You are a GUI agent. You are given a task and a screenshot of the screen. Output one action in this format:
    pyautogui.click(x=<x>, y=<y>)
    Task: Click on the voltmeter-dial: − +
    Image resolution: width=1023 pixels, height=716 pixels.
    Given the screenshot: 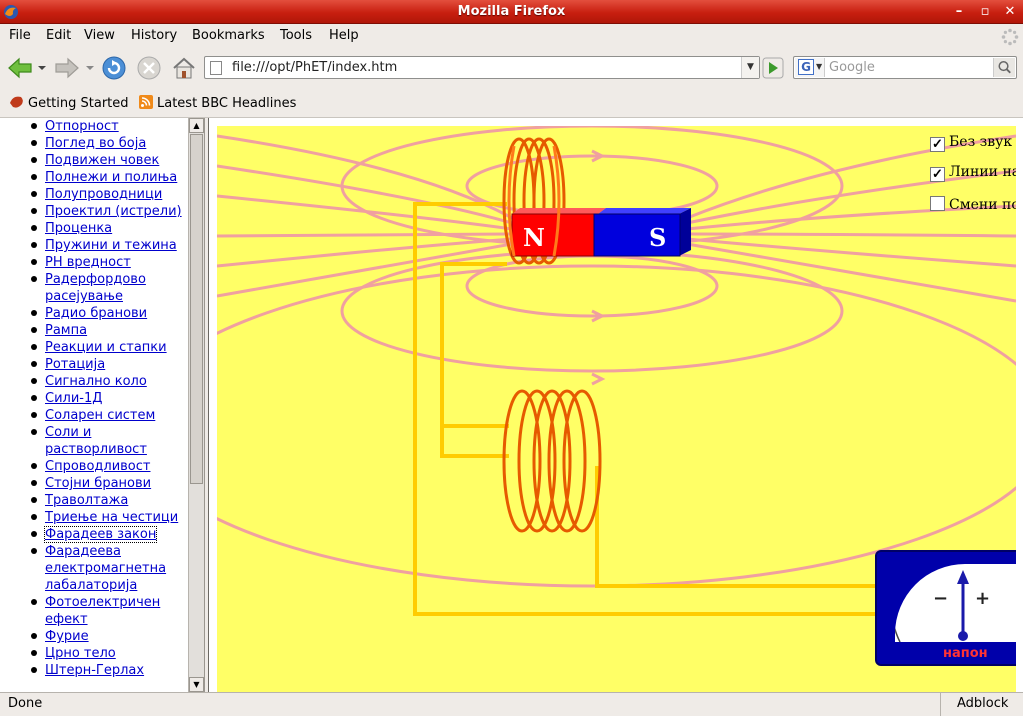 What is the action you would take?
    pyautogui.click(x=955, y=603)
    